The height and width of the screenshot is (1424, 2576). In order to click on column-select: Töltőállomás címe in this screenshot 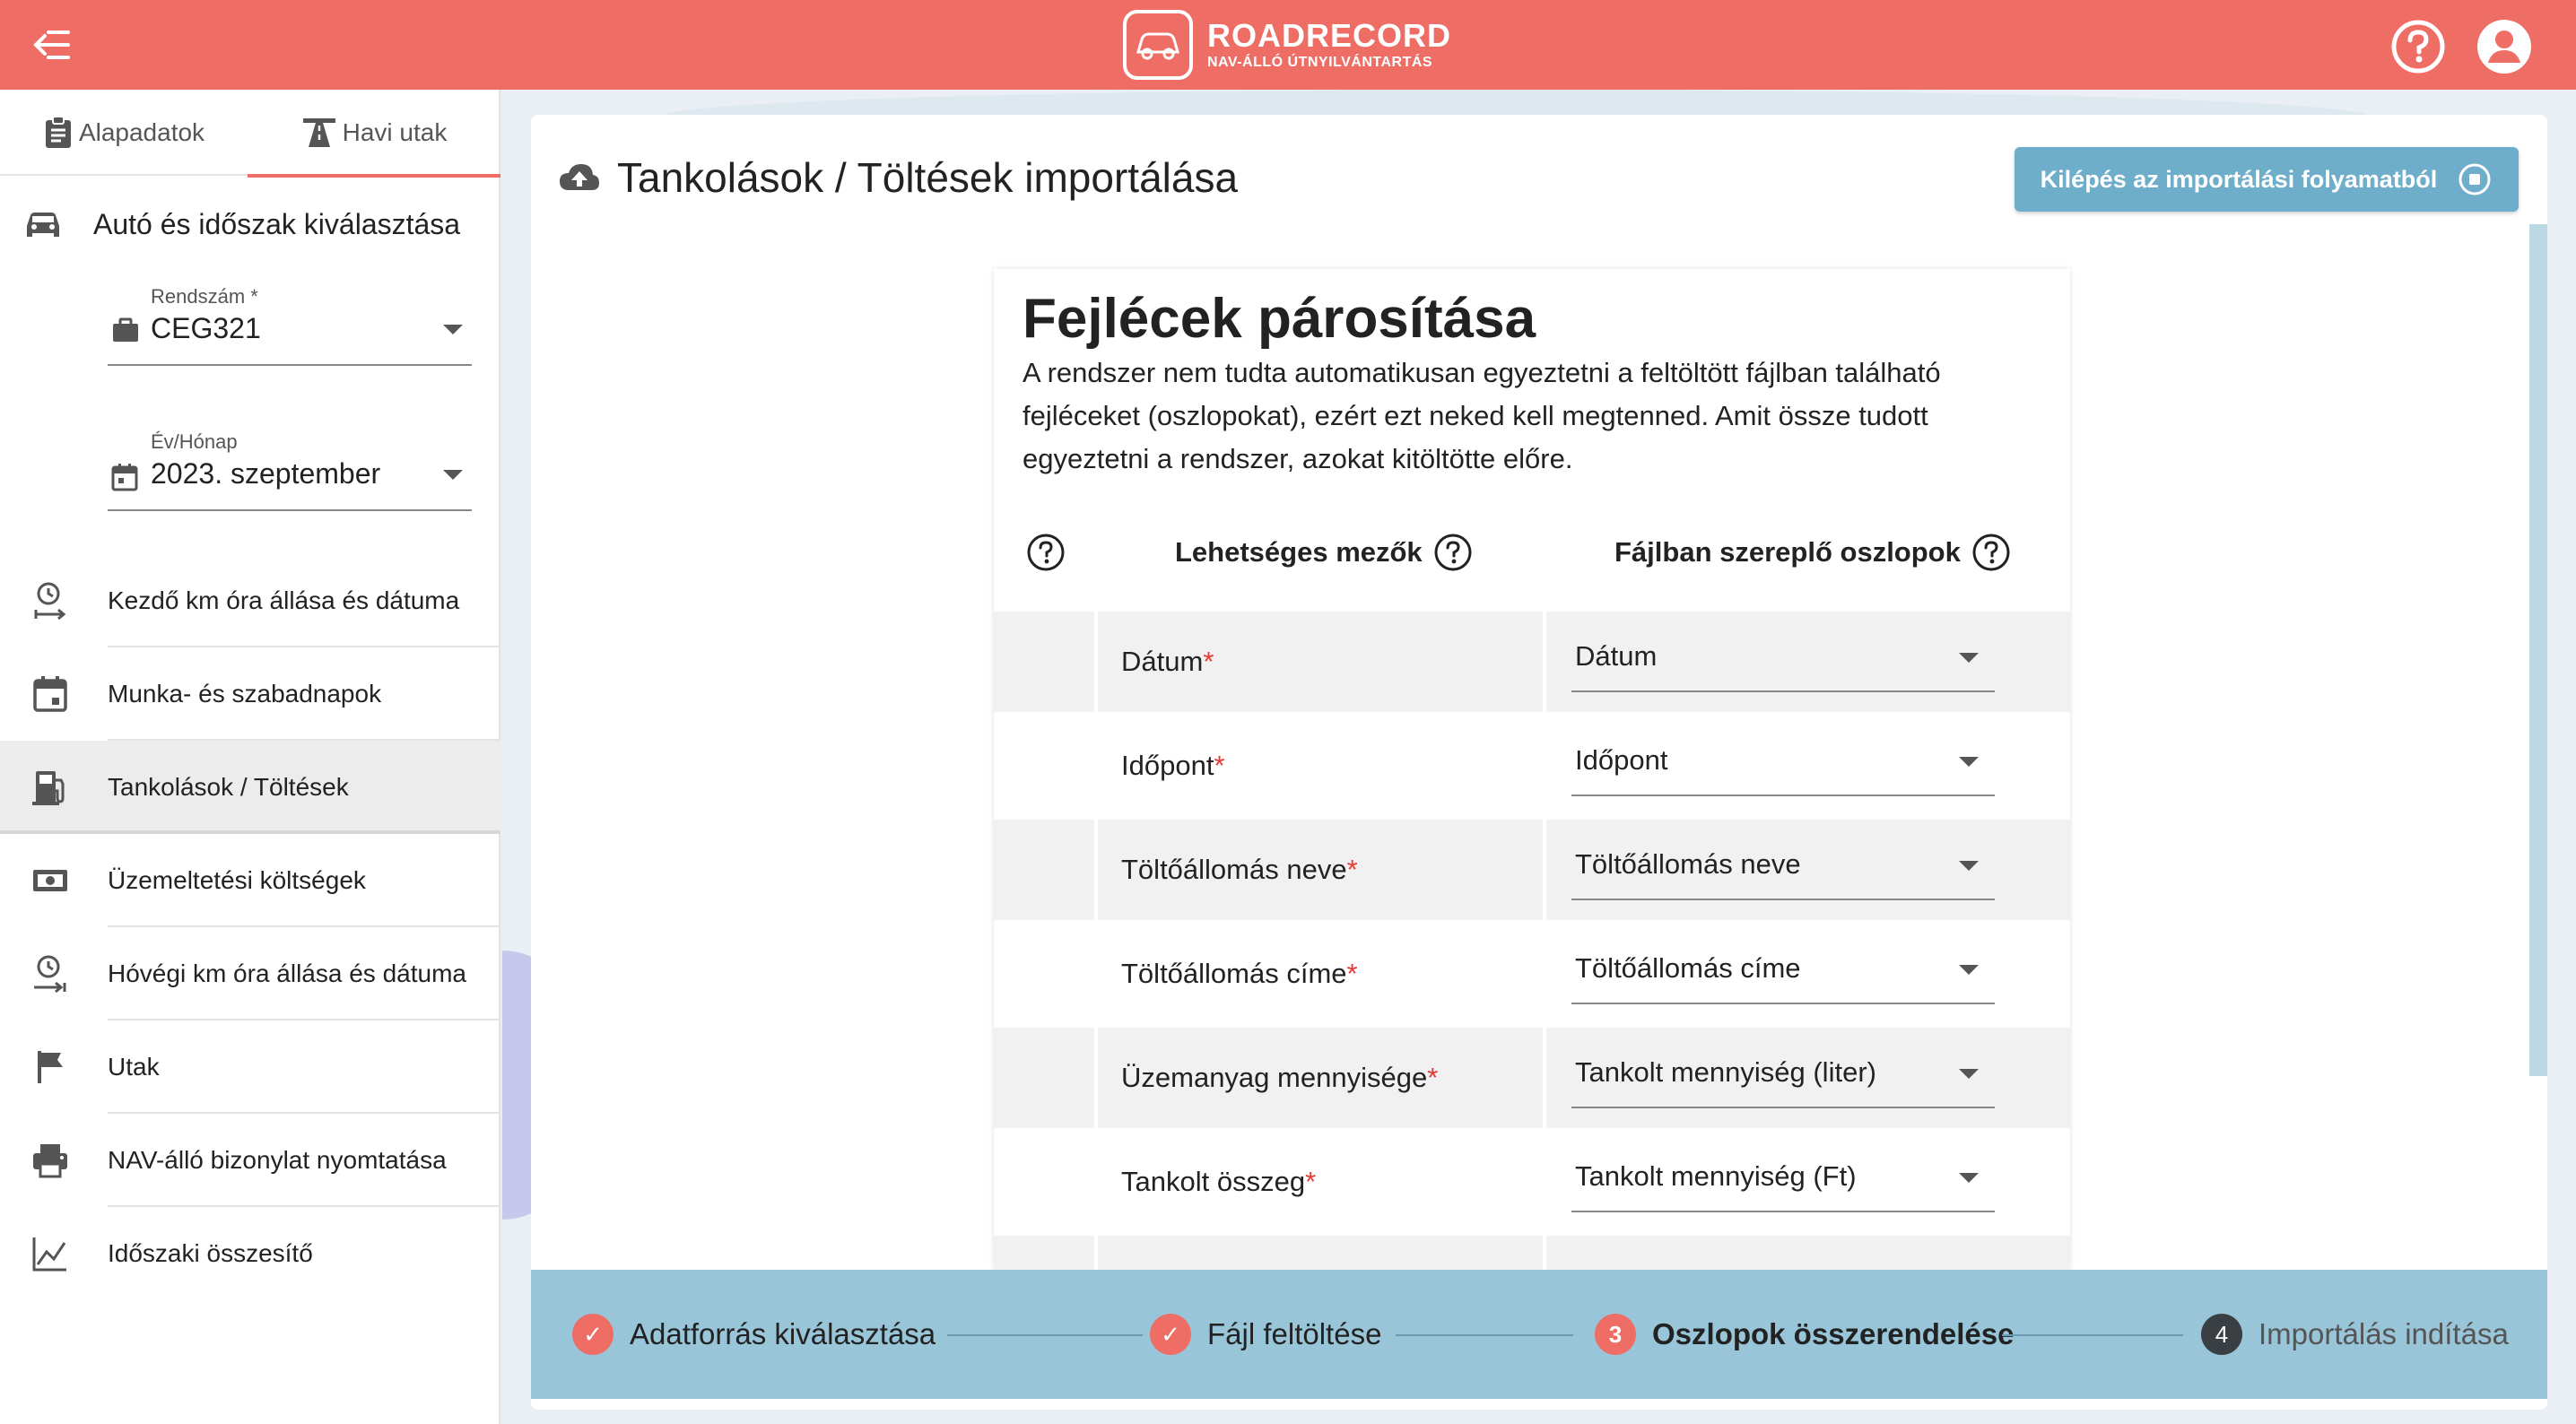, I will do `click(1783, 975)`.